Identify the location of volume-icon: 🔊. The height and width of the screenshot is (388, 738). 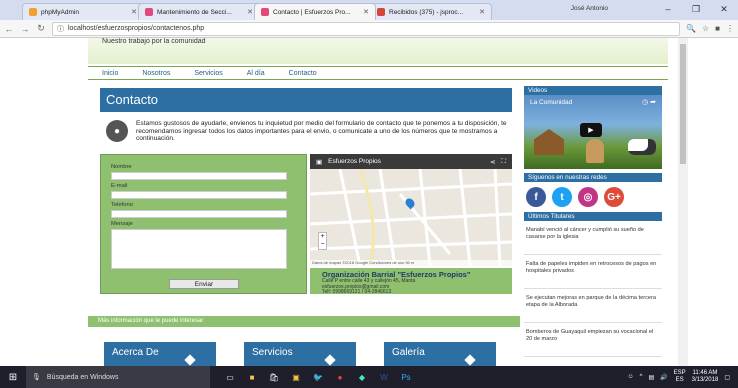
(663, 377).